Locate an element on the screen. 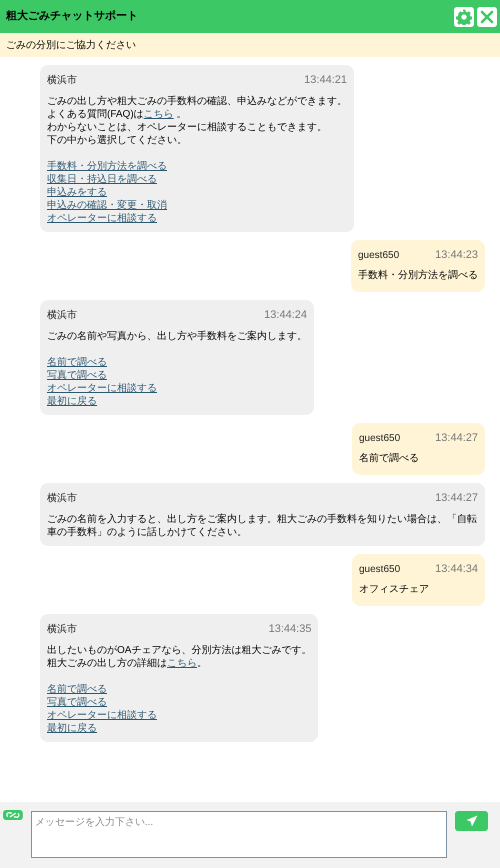 The image size is (500, 868). notice-text: ごみの分別にご協力ください is located at coordinates (71, 45).